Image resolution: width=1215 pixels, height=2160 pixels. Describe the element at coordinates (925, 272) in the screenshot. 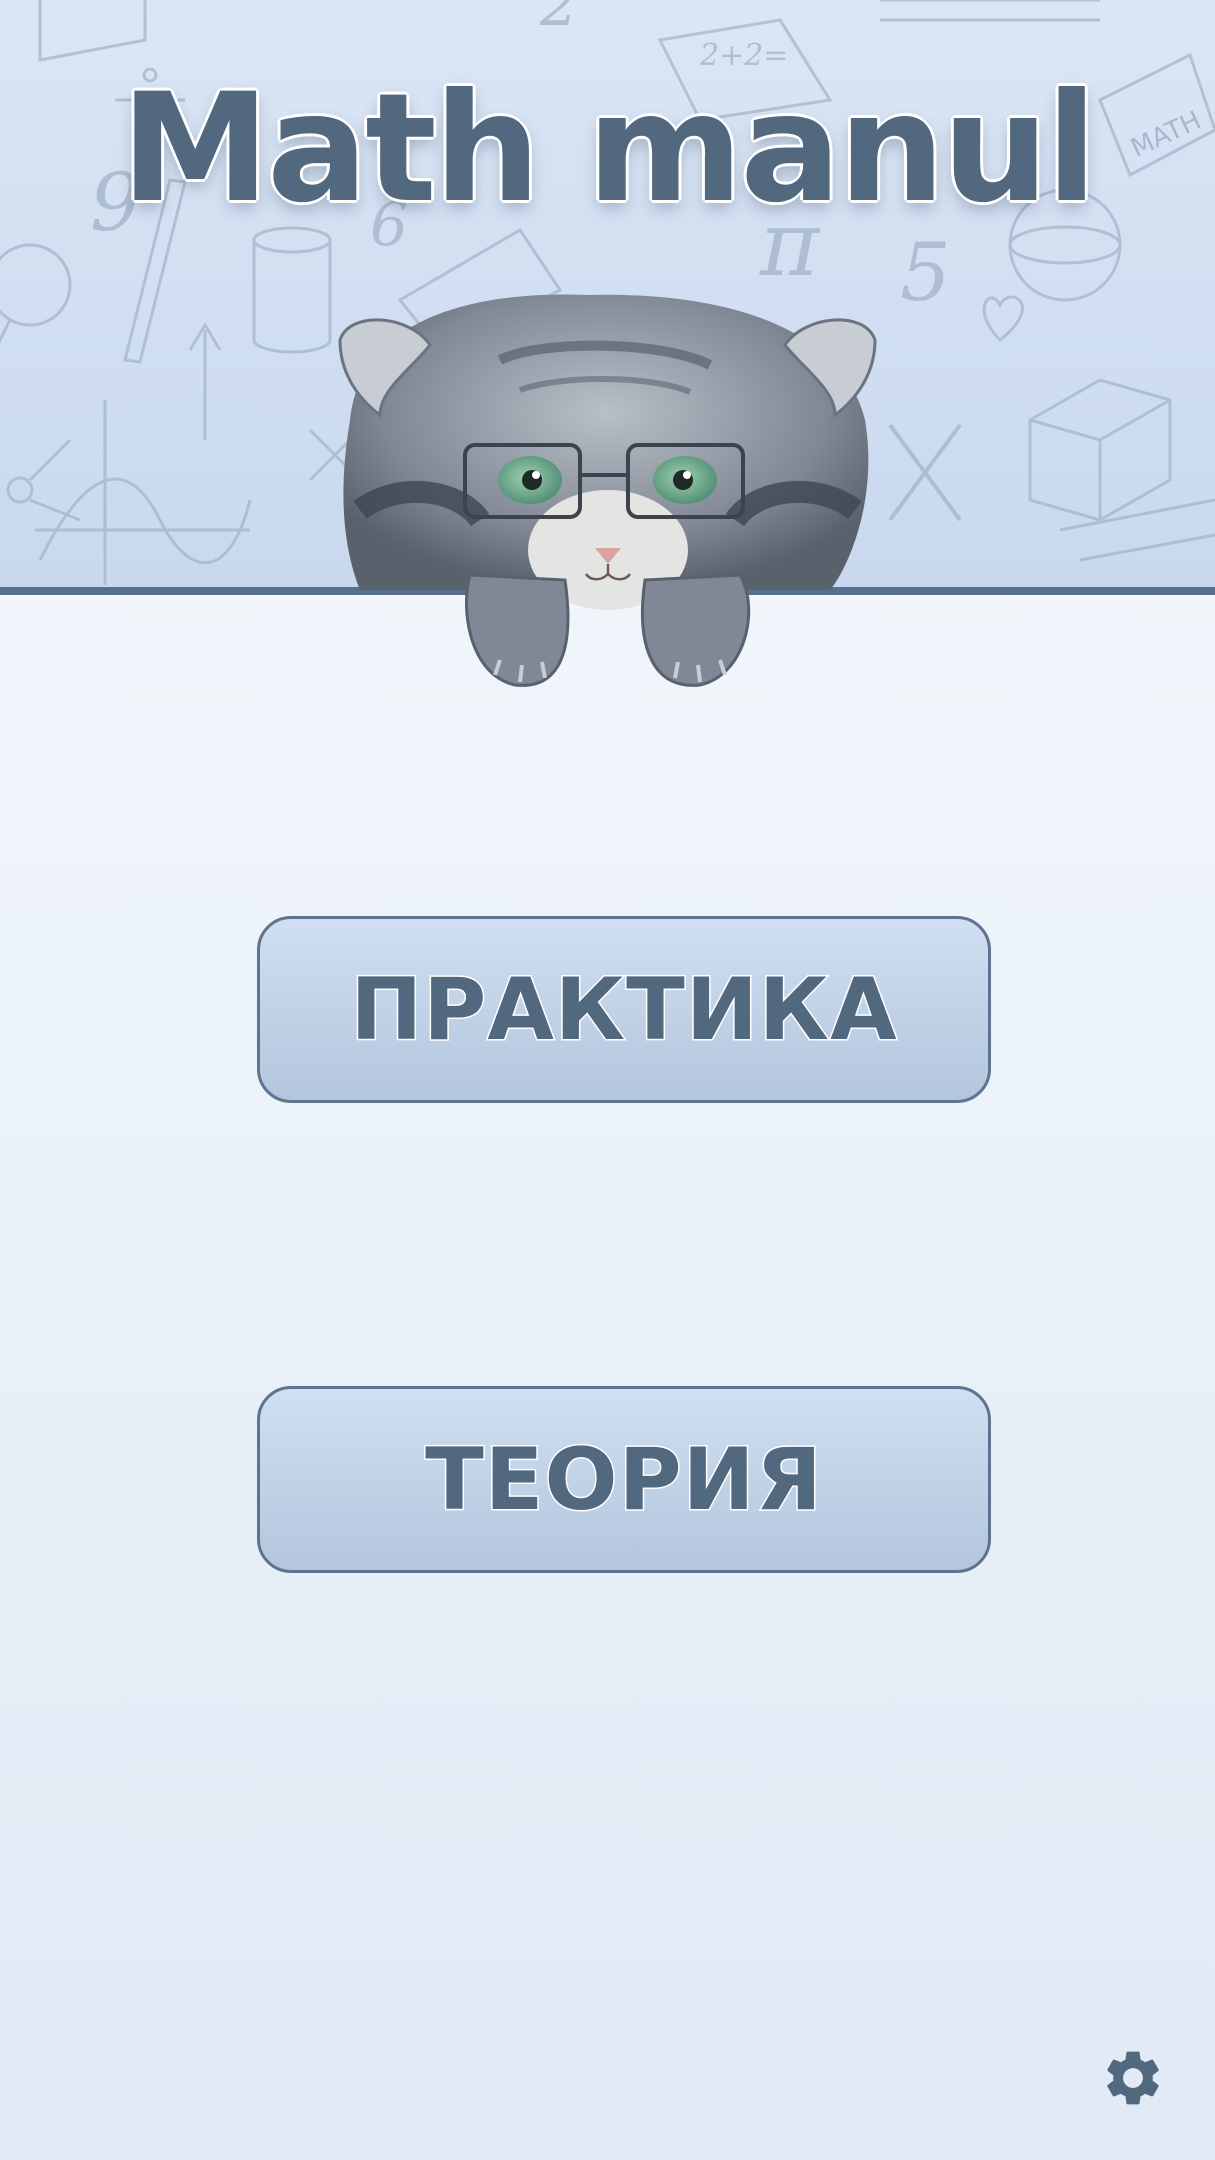

I see `doodle-number-5: 5` at that location.